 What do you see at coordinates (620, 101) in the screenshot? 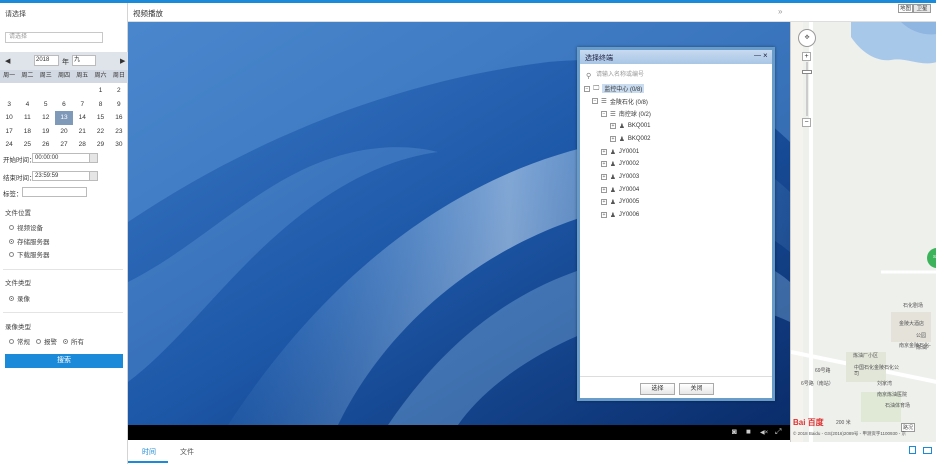
I see `tree-node: − ☰ 金陵石化 (0/8)` at bounding box center [620, 101].